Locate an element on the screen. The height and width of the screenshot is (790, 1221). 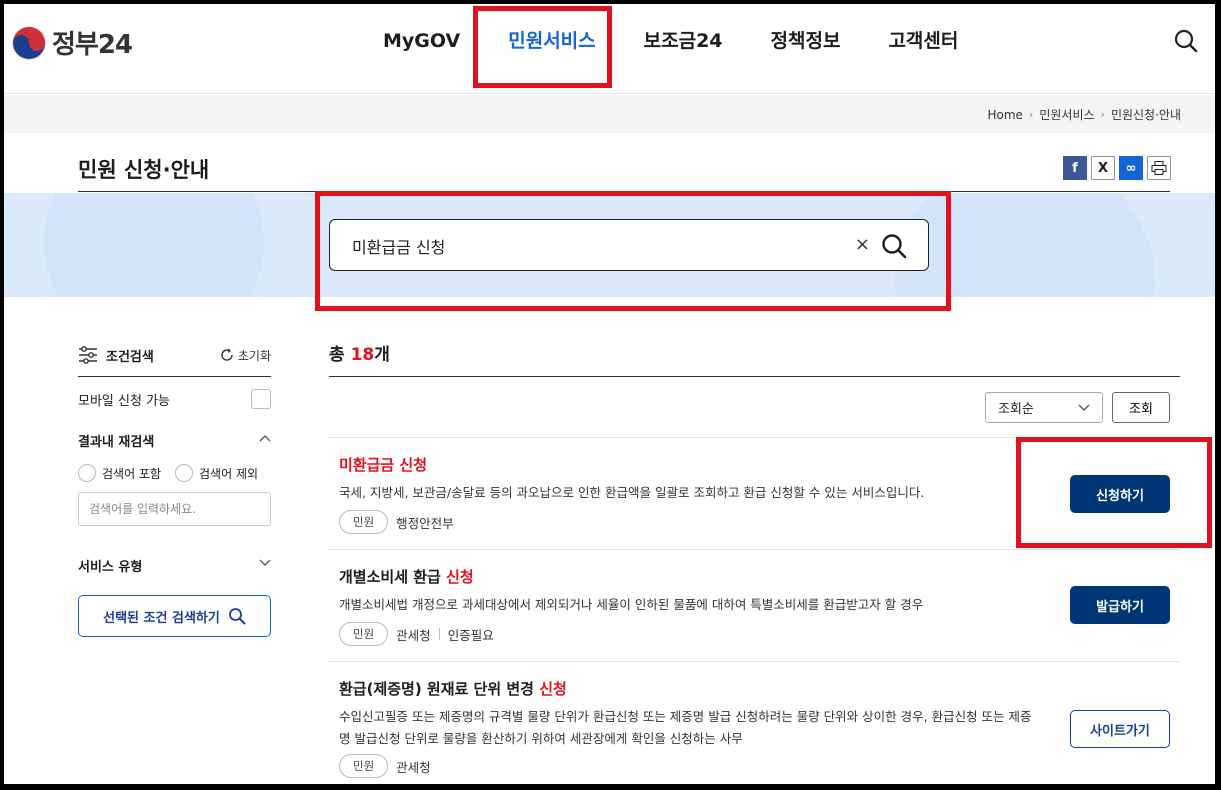
header-search-icon is located at coordinates (1186, 41).